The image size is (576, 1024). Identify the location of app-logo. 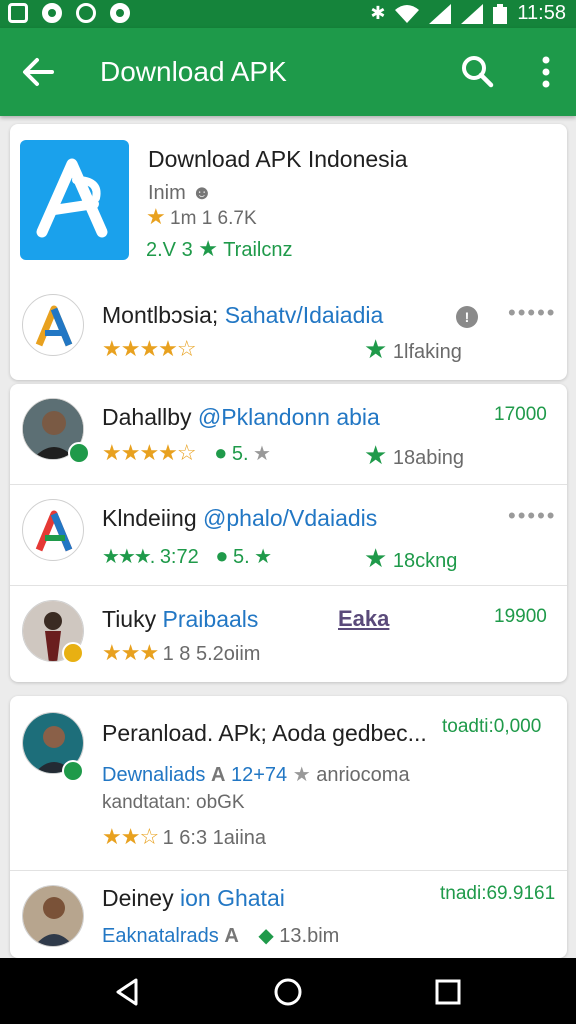
(74, 200).